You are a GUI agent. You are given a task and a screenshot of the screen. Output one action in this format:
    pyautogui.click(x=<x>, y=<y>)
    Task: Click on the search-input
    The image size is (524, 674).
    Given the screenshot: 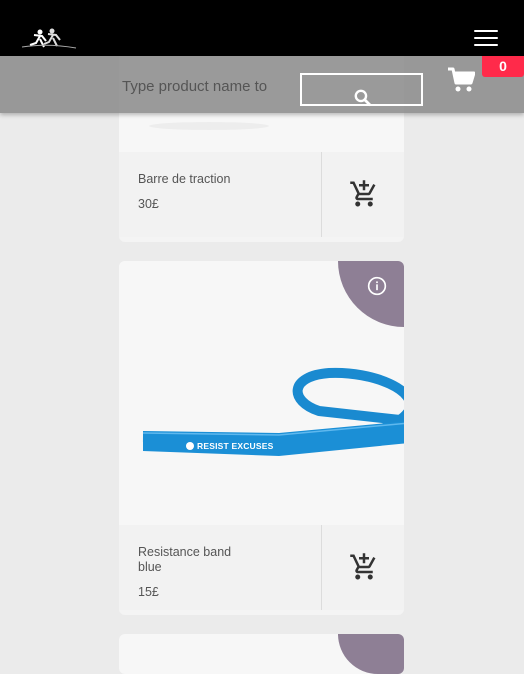 What is the action you would take?
    pyautogui.click(x=207, y=86)
    